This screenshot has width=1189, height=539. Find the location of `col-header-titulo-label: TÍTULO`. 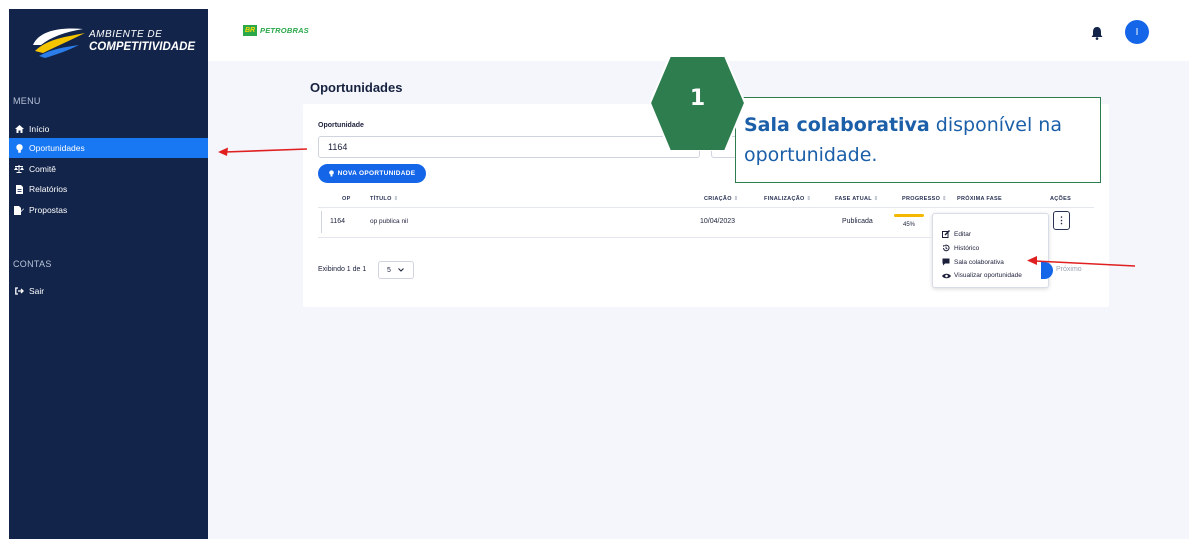

col-header-titulo-label: TÍTULO is located at coordinates (381, 199).